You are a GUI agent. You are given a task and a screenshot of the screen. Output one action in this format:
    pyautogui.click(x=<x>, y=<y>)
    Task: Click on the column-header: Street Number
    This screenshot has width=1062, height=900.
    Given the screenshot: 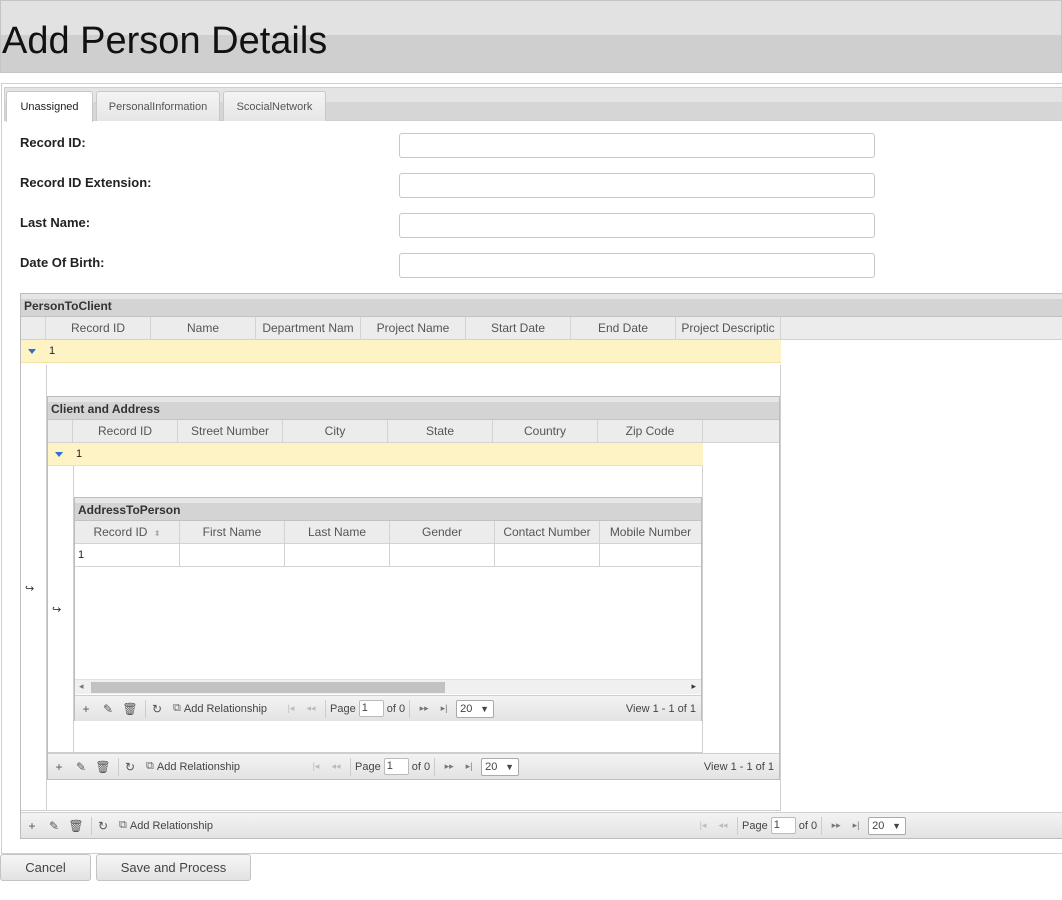 What is the action you would take?
    pyautogui.click(x=230, y=431)
    